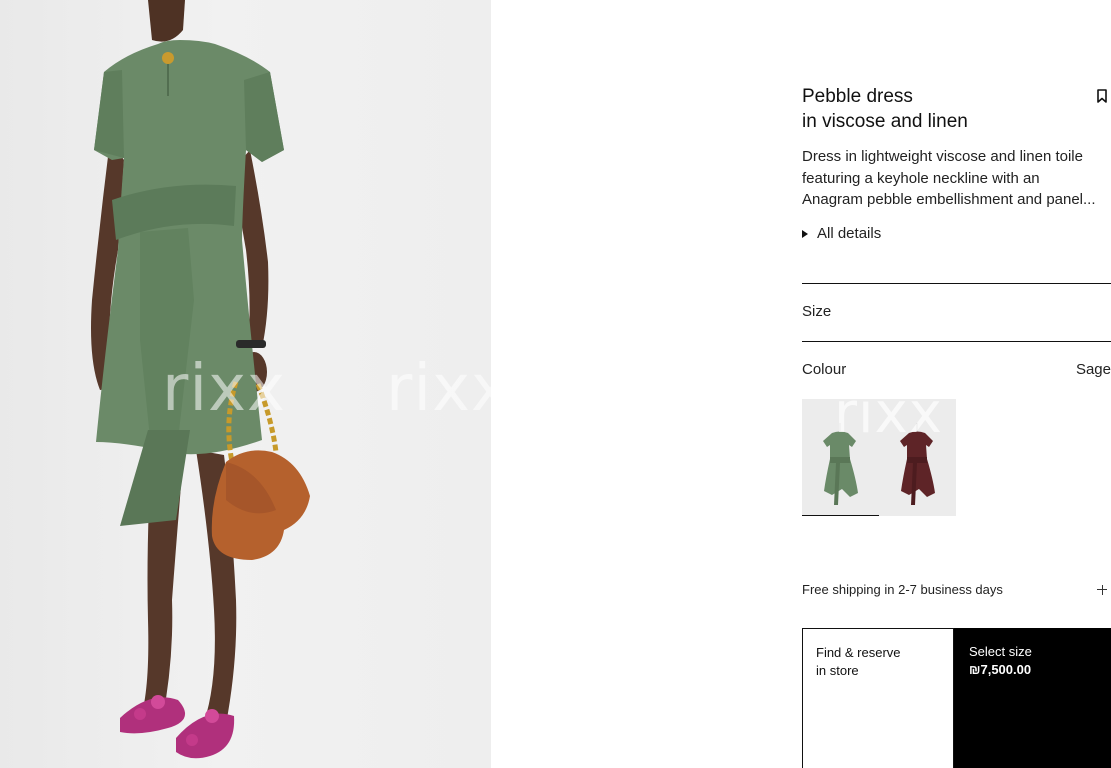 This screenshot has width=1111, height=768. I want to click on bookmark-icon, so click(1102, 96).